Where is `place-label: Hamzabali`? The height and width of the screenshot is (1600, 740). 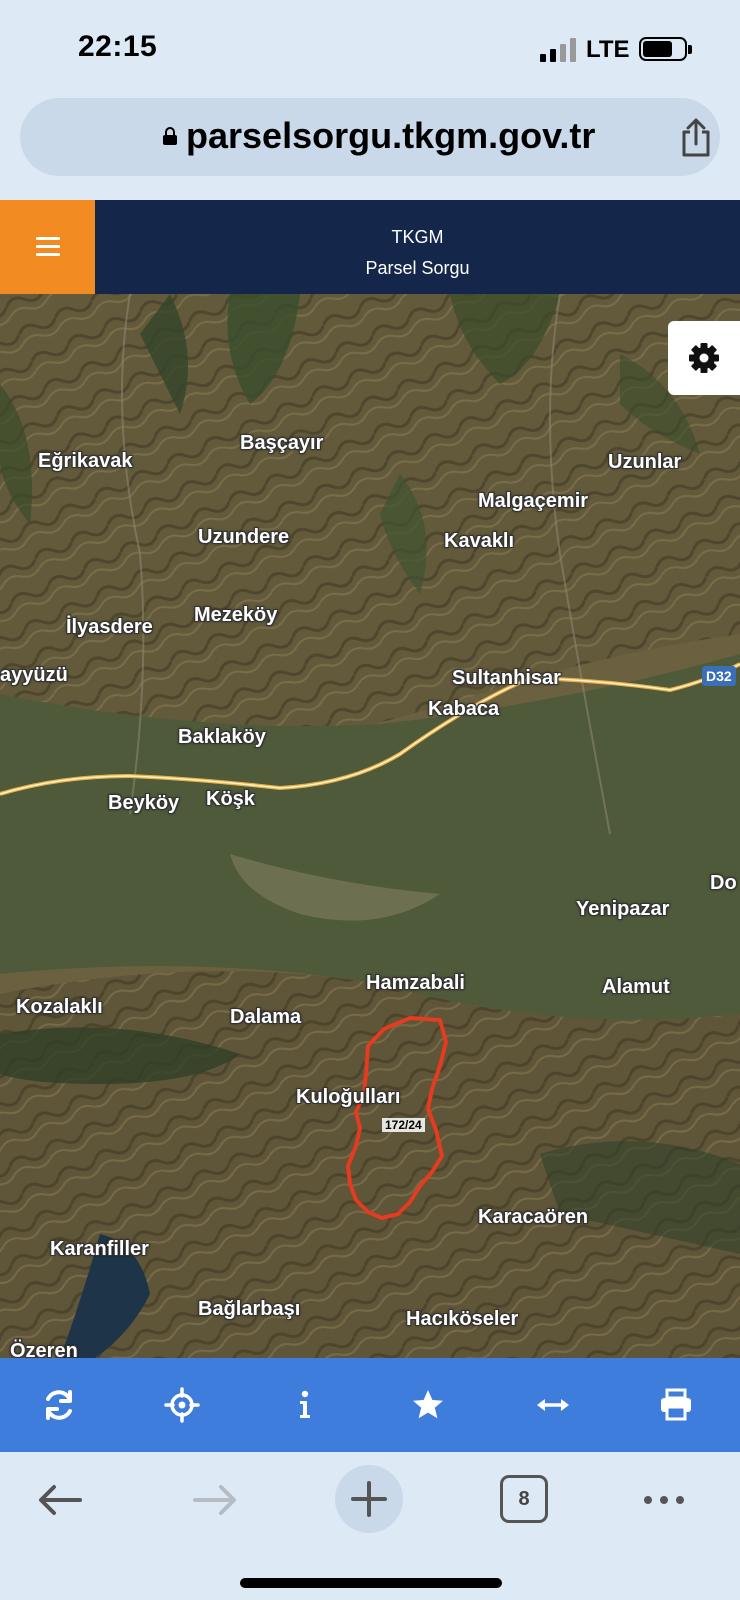
place-label: Hamzabali is located at coordinates (415, 983).